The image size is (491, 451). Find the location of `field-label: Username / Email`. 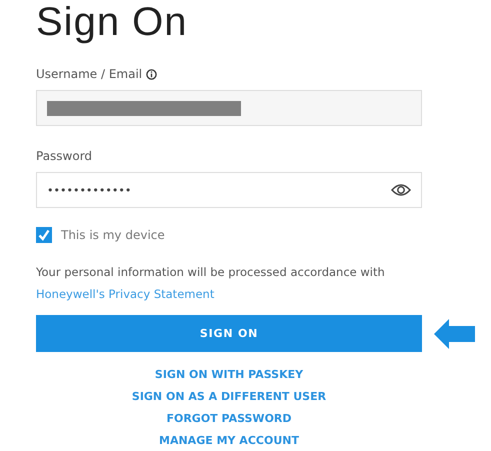

field-label: Username / Email is located at coordinates (89, 74).